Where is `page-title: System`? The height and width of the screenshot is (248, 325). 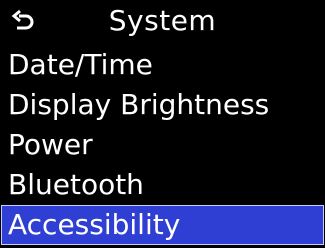 page-title: System is located at coordinates (162, 20).